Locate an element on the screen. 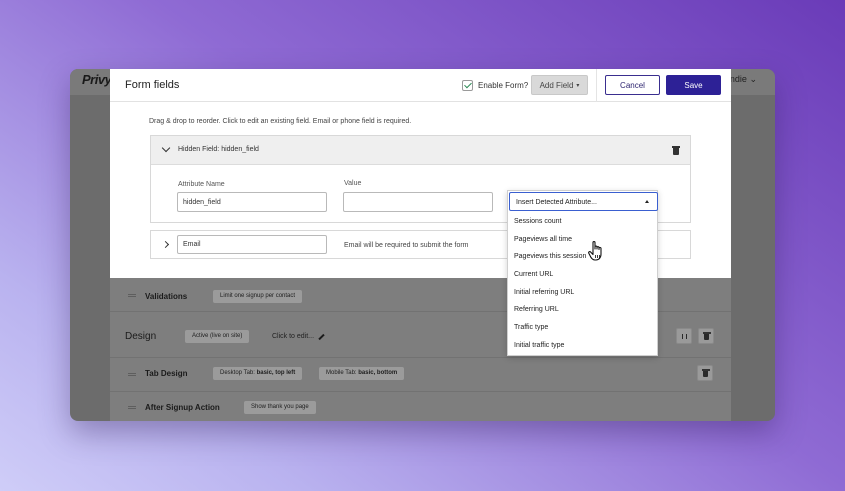  hidden-field-title: Hidden Field: hidden_field is located at coordinates (218, 149).